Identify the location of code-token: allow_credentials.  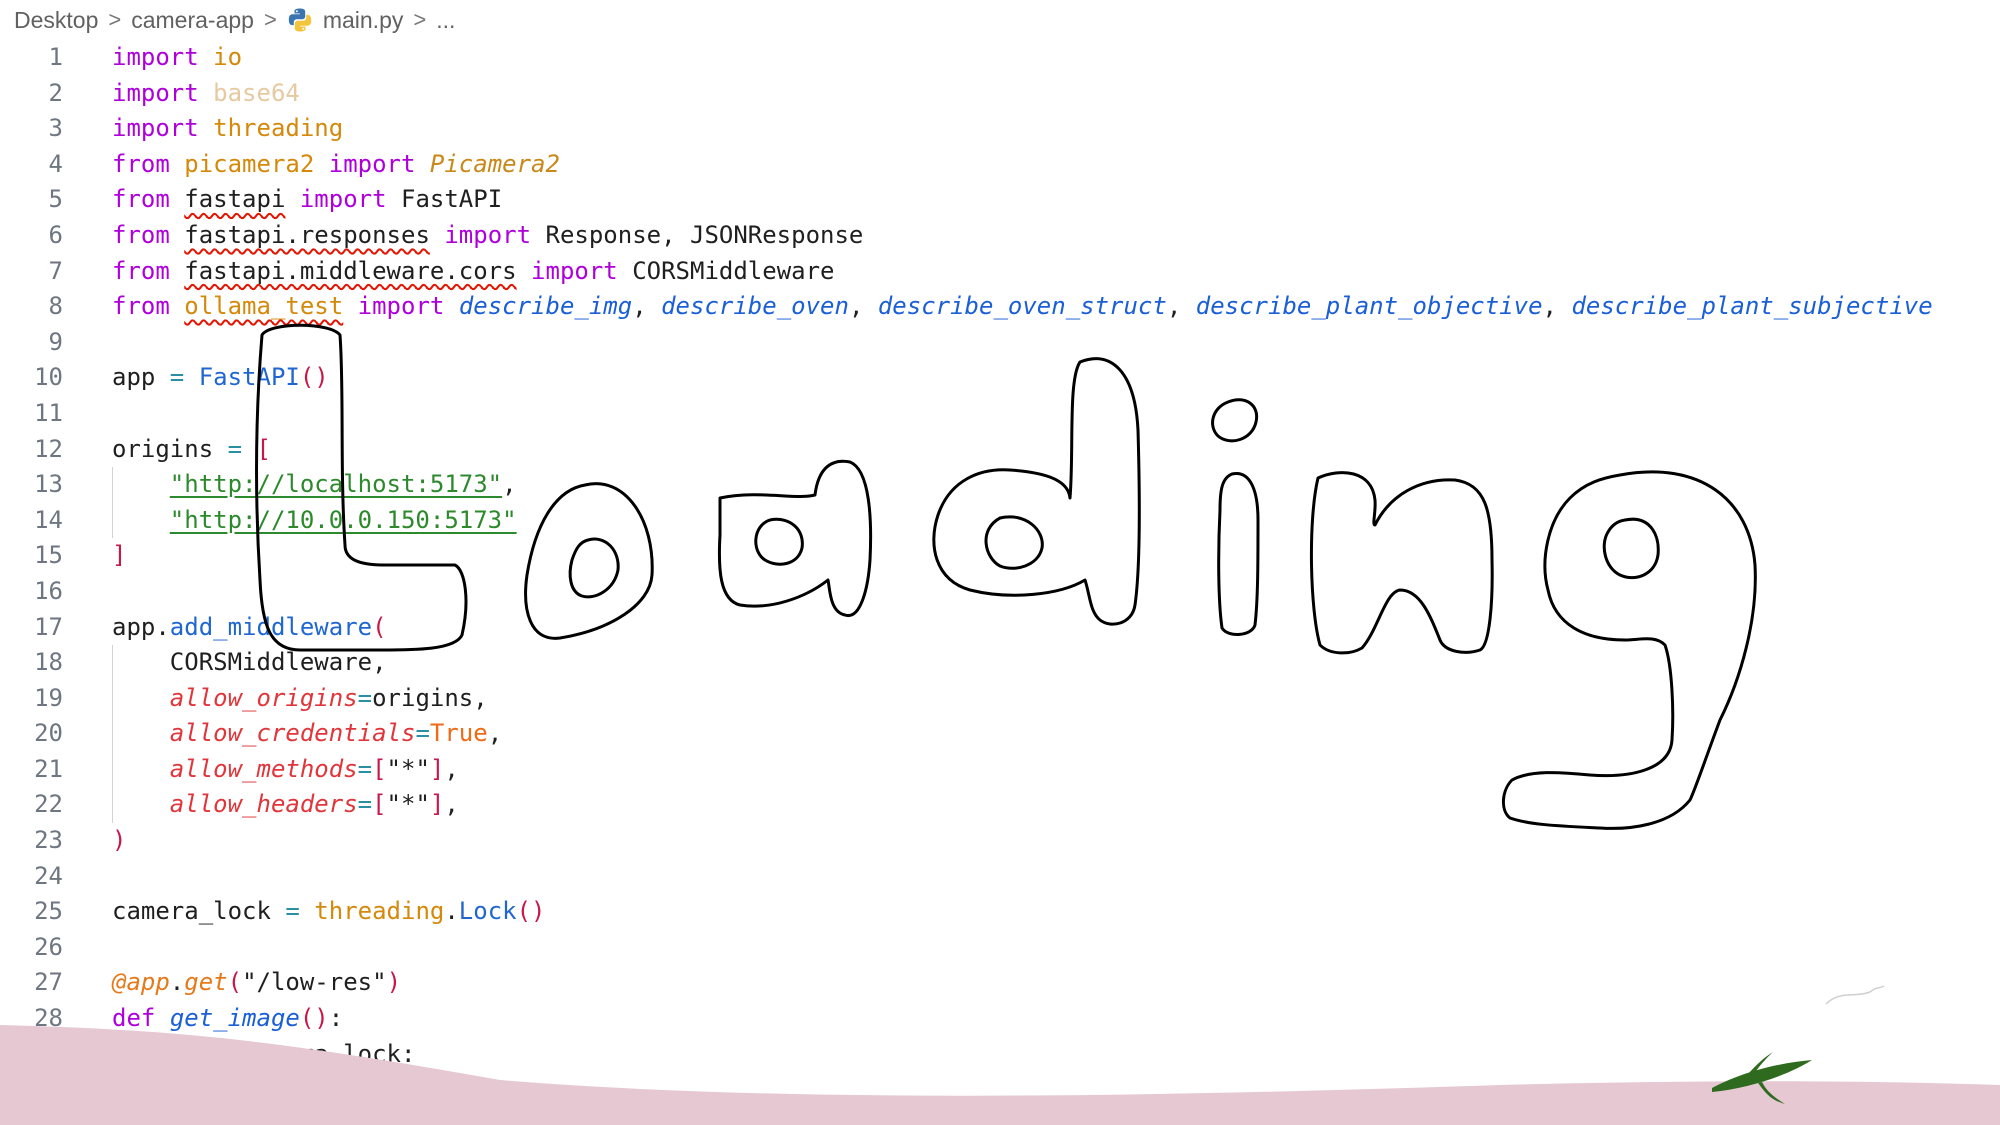
(292, 733).